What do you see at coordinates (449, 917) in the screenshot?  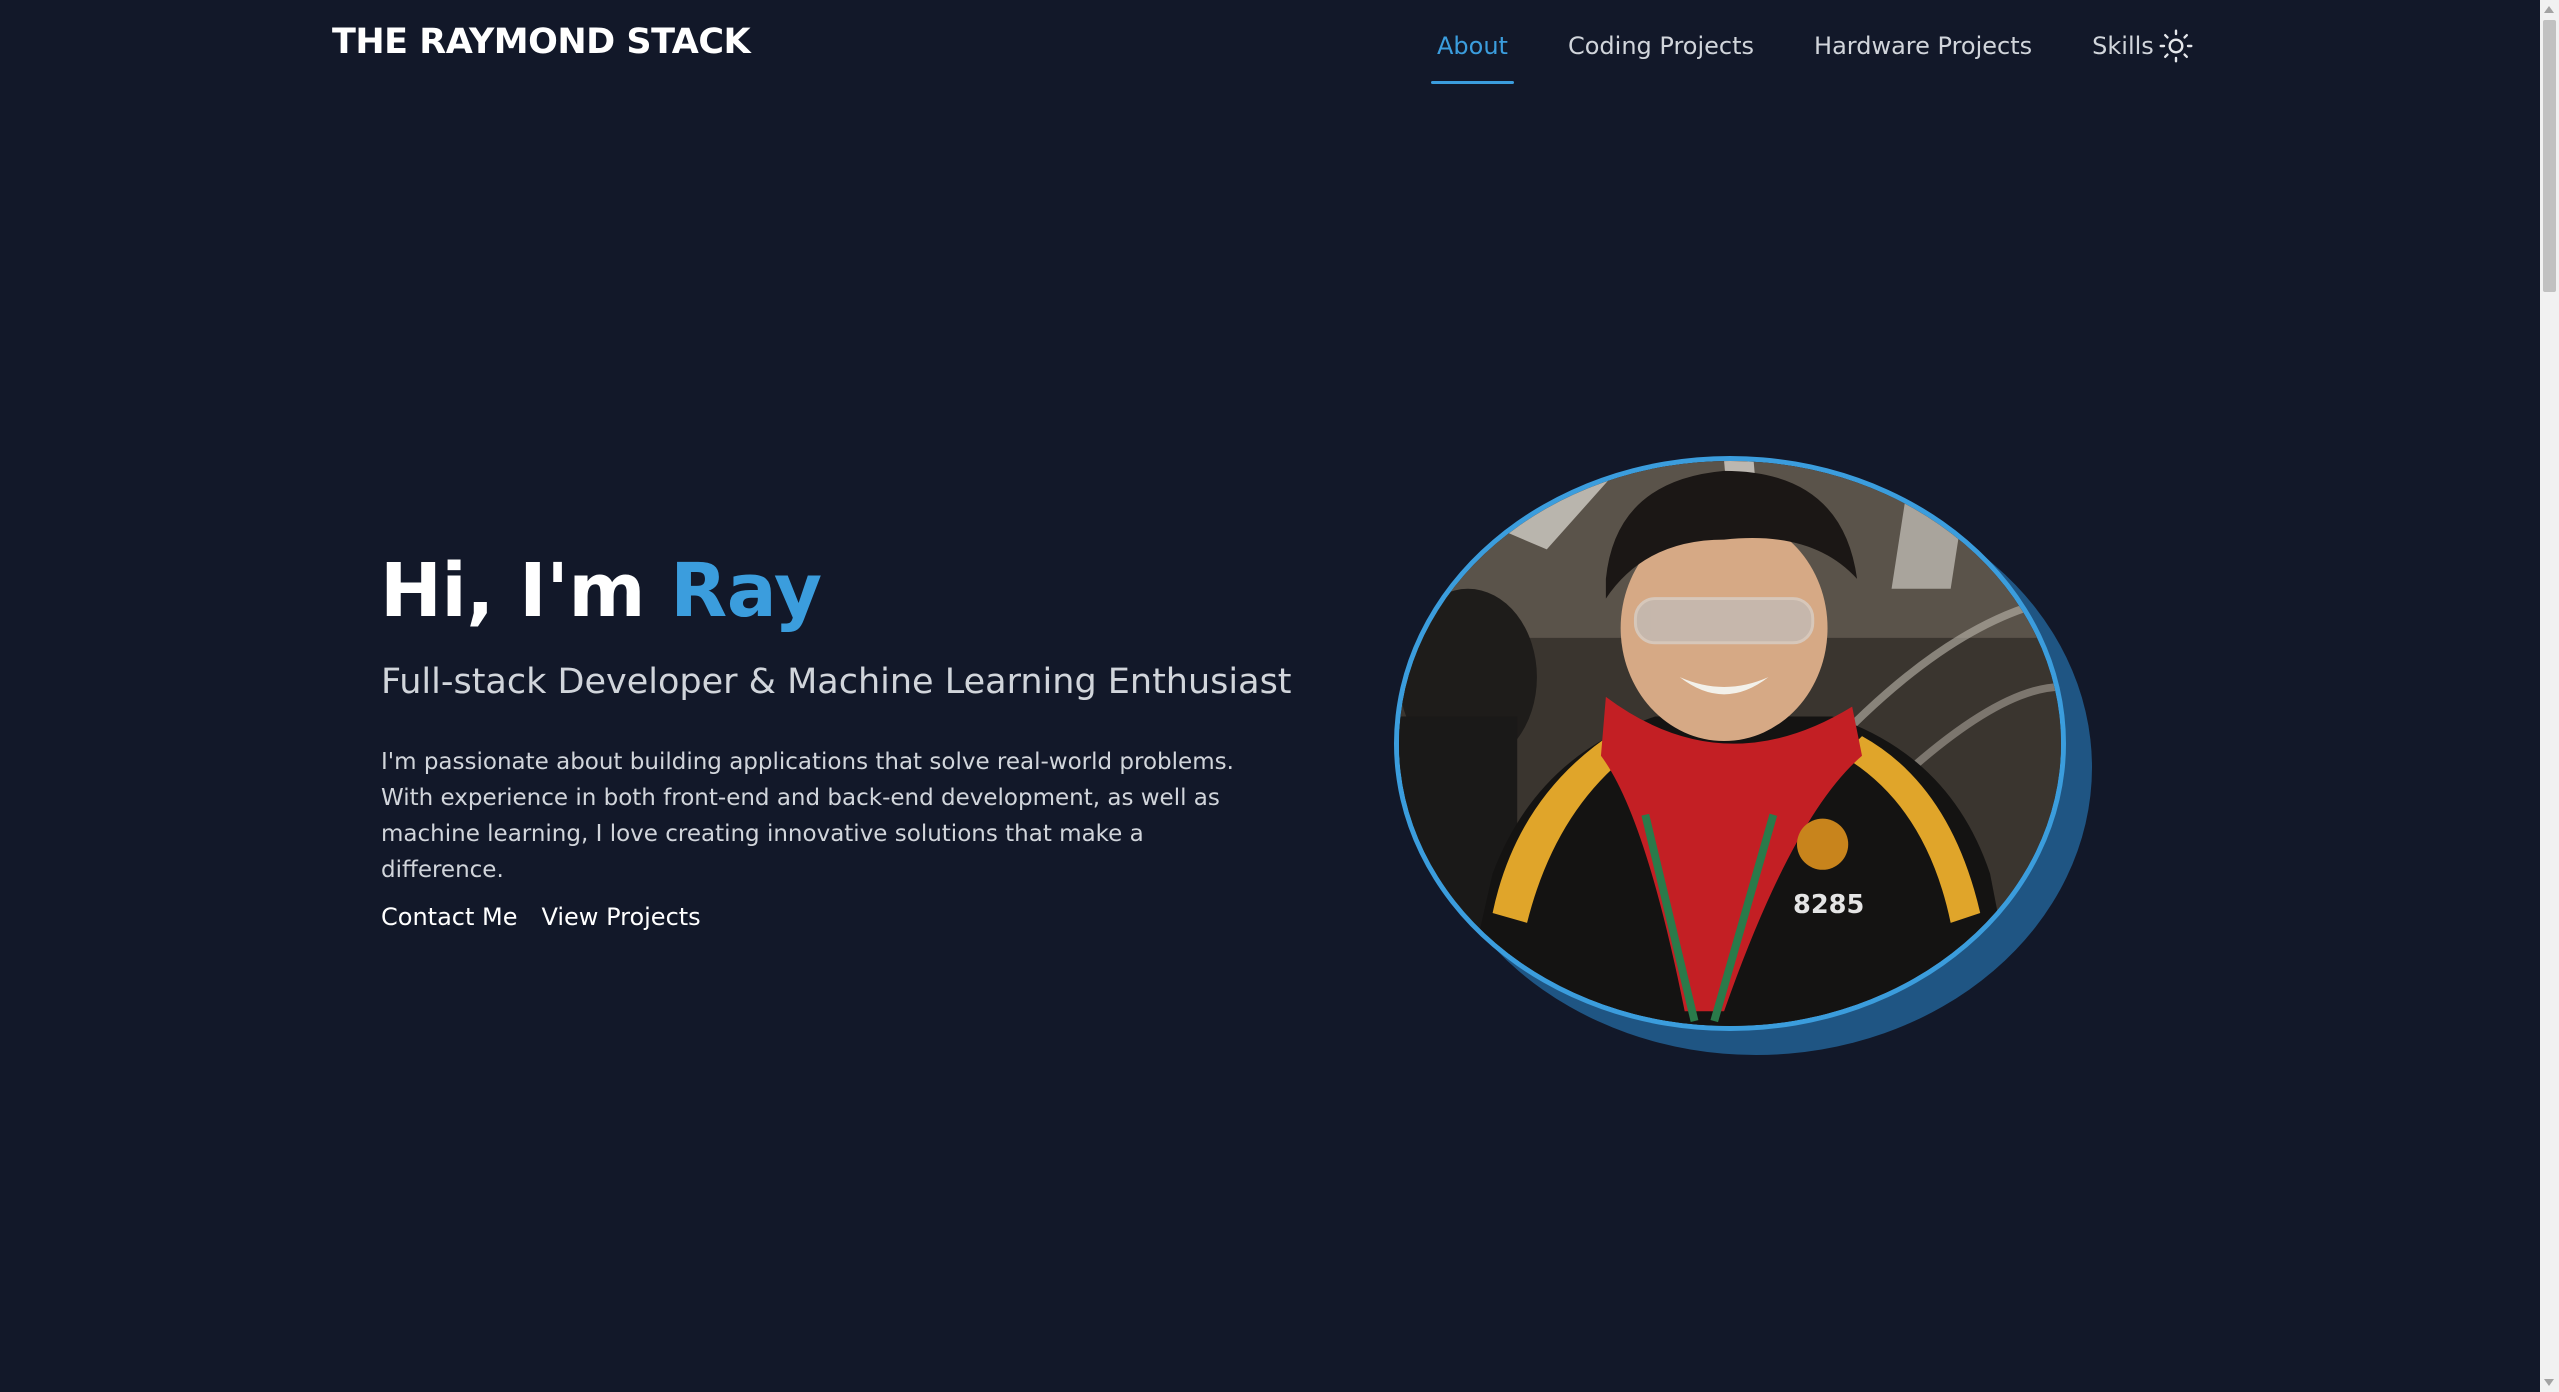 I see `contact-me-button: Contact Me` at bounding box center [449, 917].